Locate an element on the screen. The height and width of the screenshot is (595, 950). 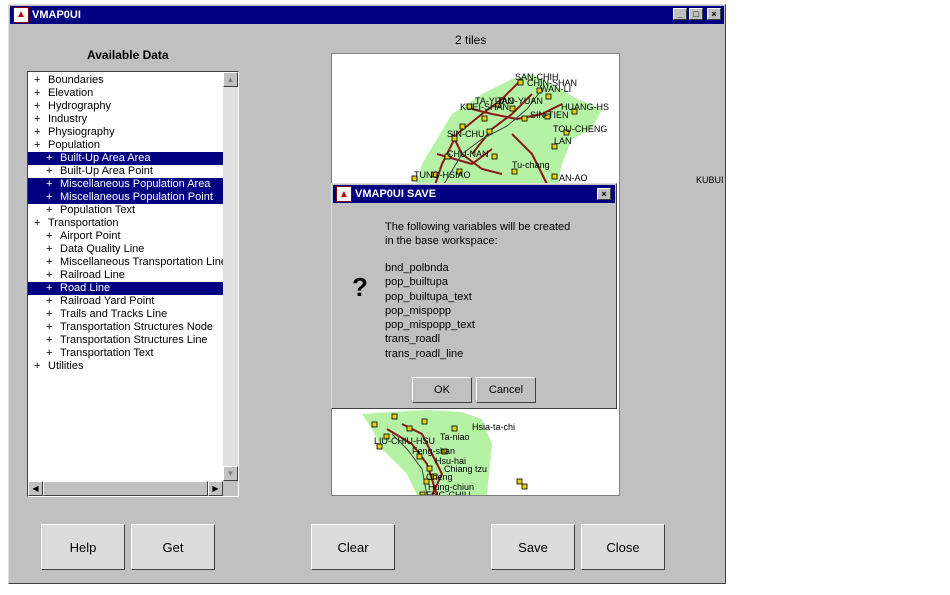
minimize-button: _ is located at coordinates (680, 14).